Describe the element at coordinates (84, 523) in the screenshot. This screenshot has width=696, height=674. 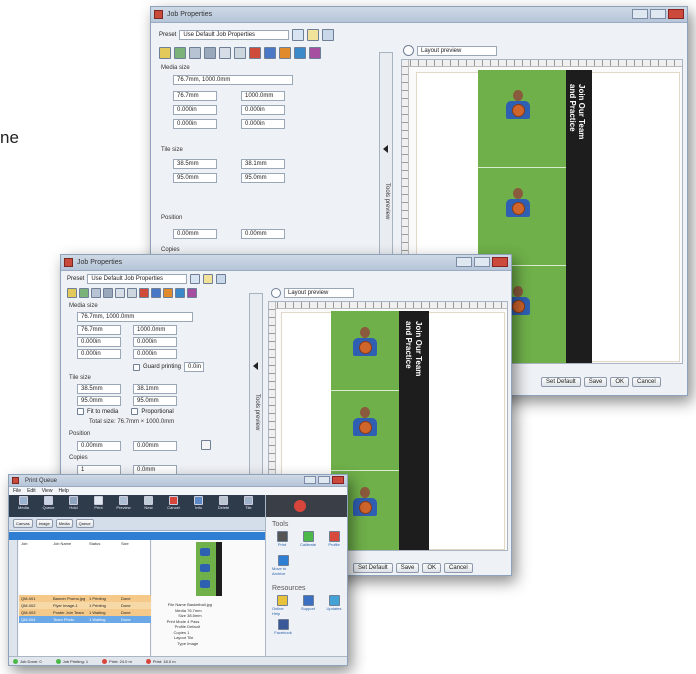
I see `tab-queue: Queue` at that location.